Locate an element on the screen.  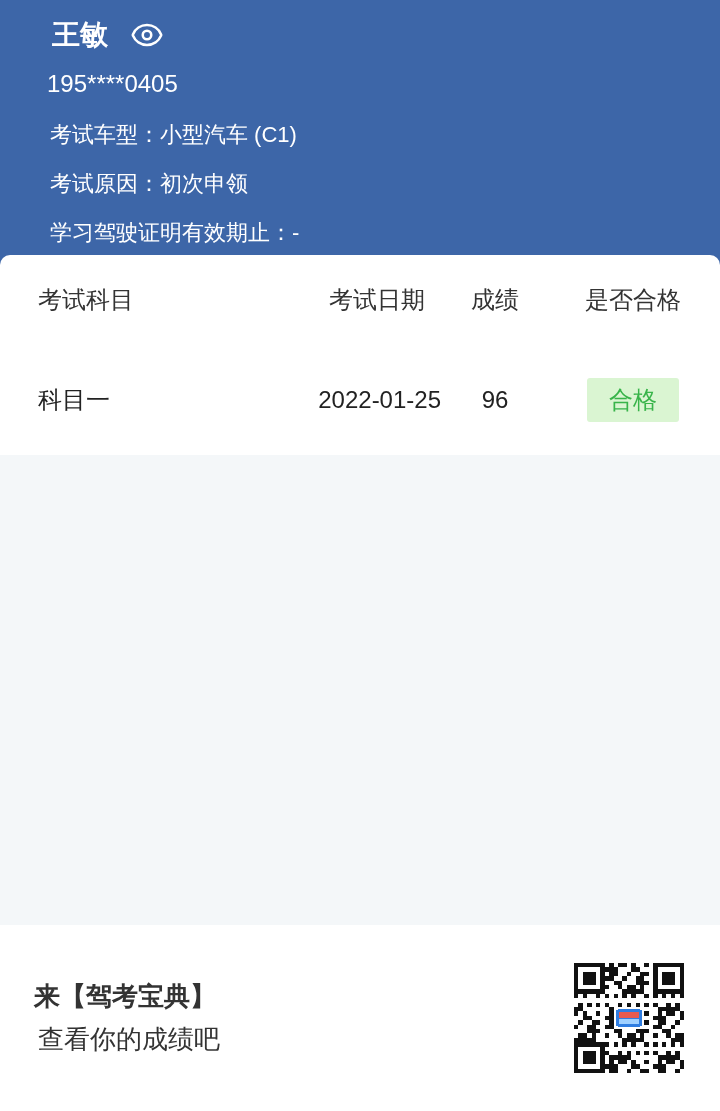
footer-title: 来【驾考宝典】 is located at coordinates (125, 996).